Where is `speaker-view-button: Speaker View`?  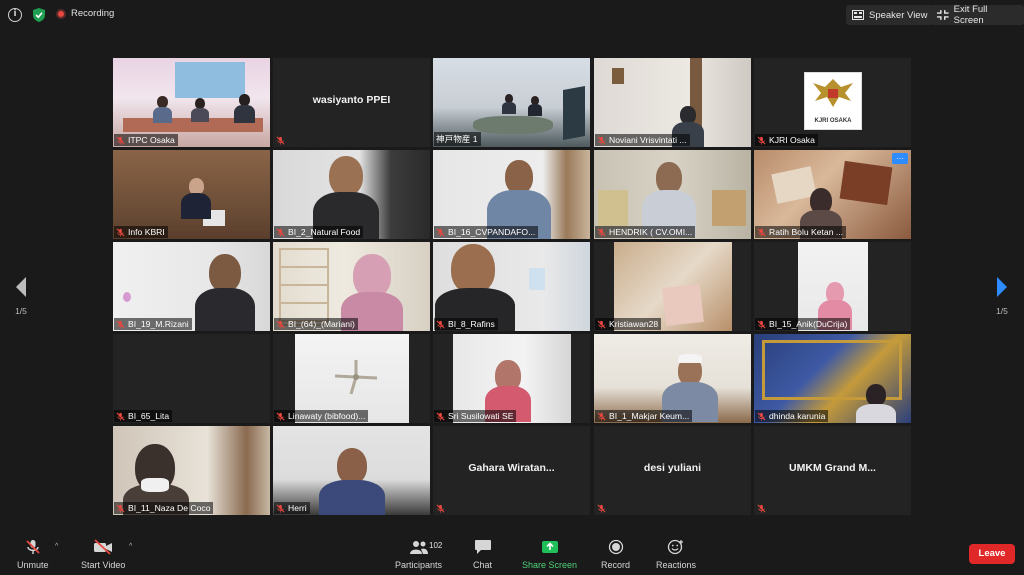 speaker-view-button: Speaker View is located at coordinates (890, 15).